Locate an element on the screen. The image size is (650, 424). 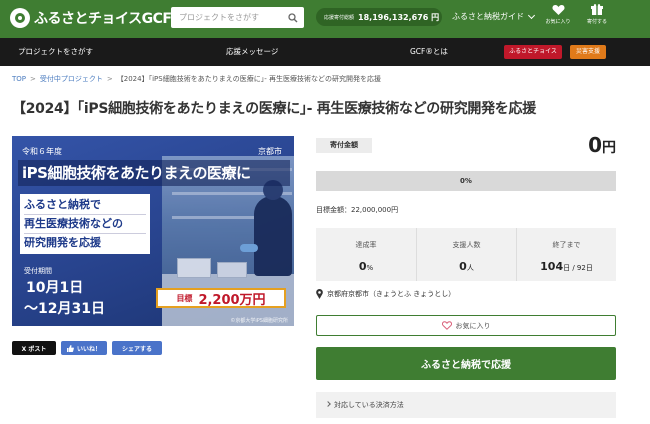
nav-item-search-projects: プロジェクトをさがす is located at coordinates (55, 52).